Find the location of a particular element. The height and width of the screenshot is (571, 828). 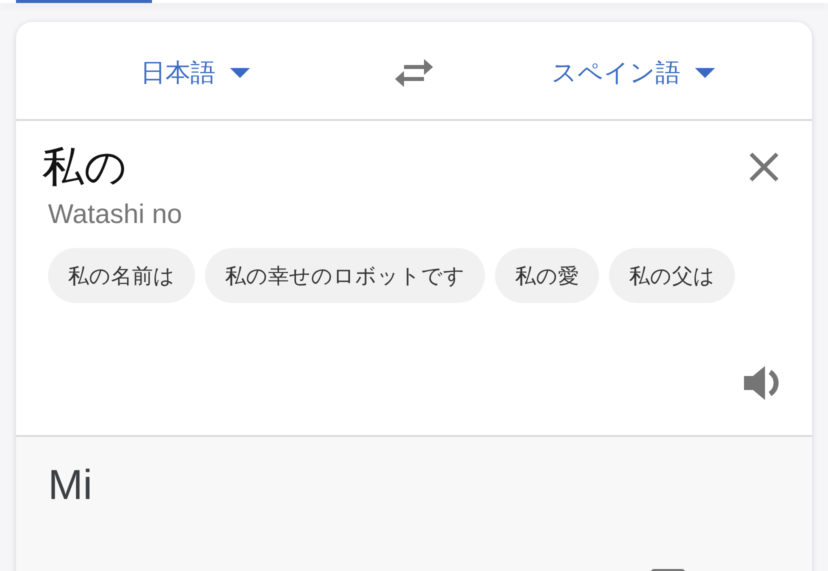

suggestion-chip: 私の幸せのロボットです is located at coordinates (345, 275).